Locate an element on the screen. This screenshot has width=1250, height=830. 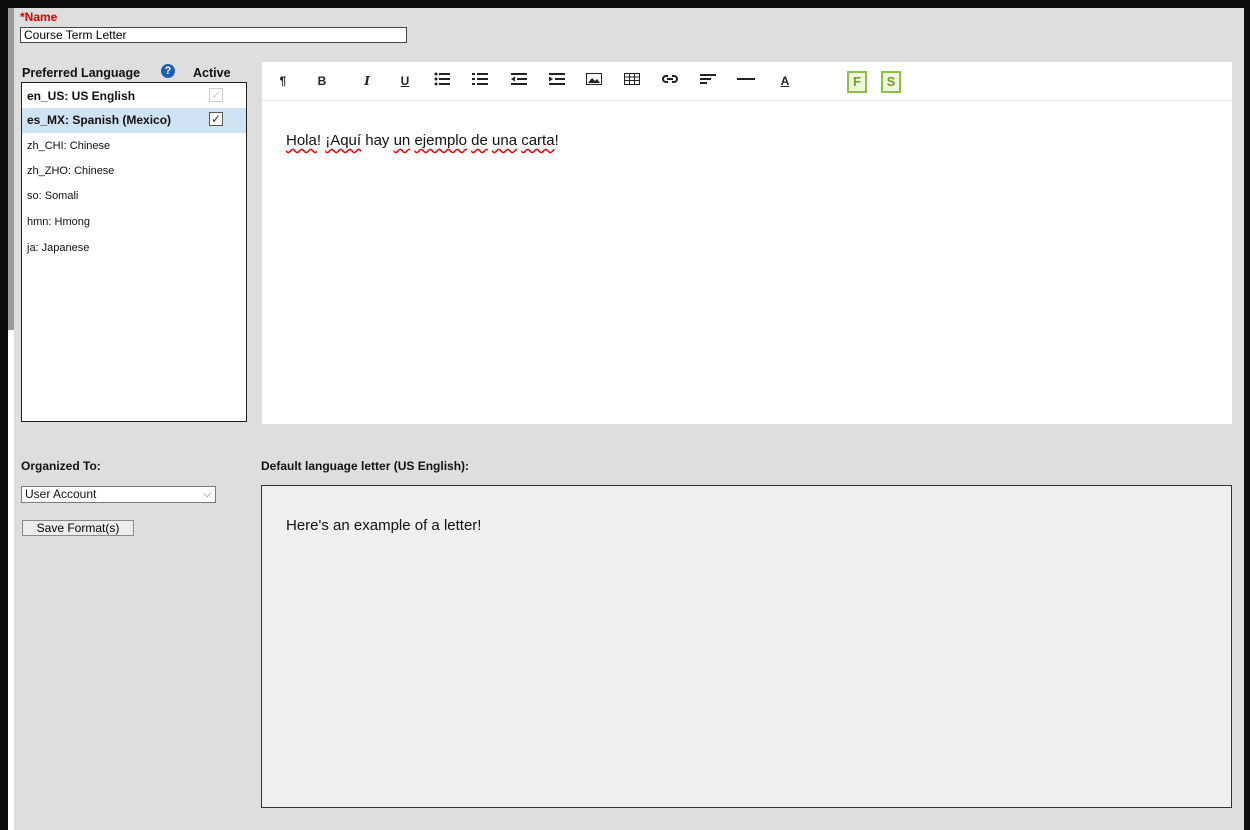
field-icon: F is located at coordinates (857, 82).